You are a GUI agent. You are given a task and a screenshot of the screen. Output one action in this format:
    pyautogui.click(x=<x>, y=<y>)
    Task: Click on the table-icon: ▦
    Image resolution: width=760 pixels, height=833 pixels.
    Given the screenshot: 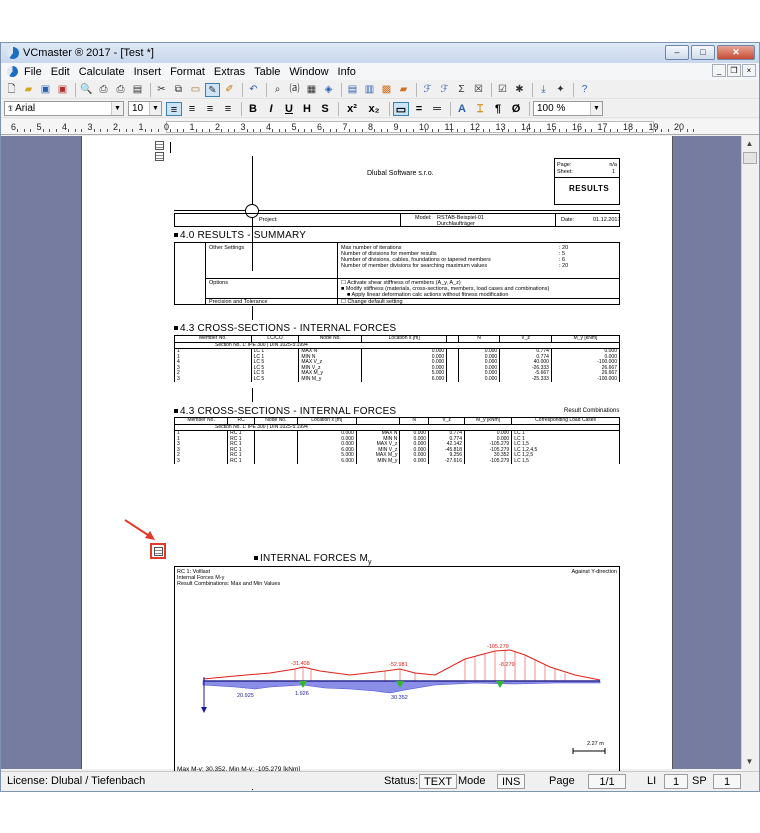 What is the action you would take?
    pyautogui.click(x=311, y=90)
    